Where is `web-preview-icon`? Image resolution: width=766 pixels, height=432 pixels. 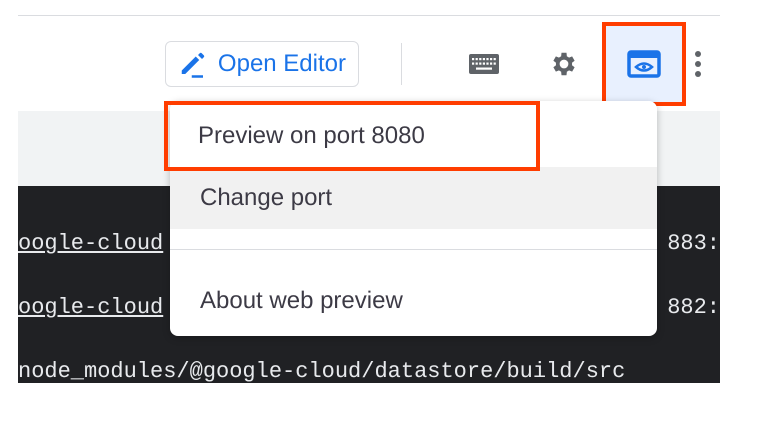 web-preview-icon is located at coordinates (644, 64).